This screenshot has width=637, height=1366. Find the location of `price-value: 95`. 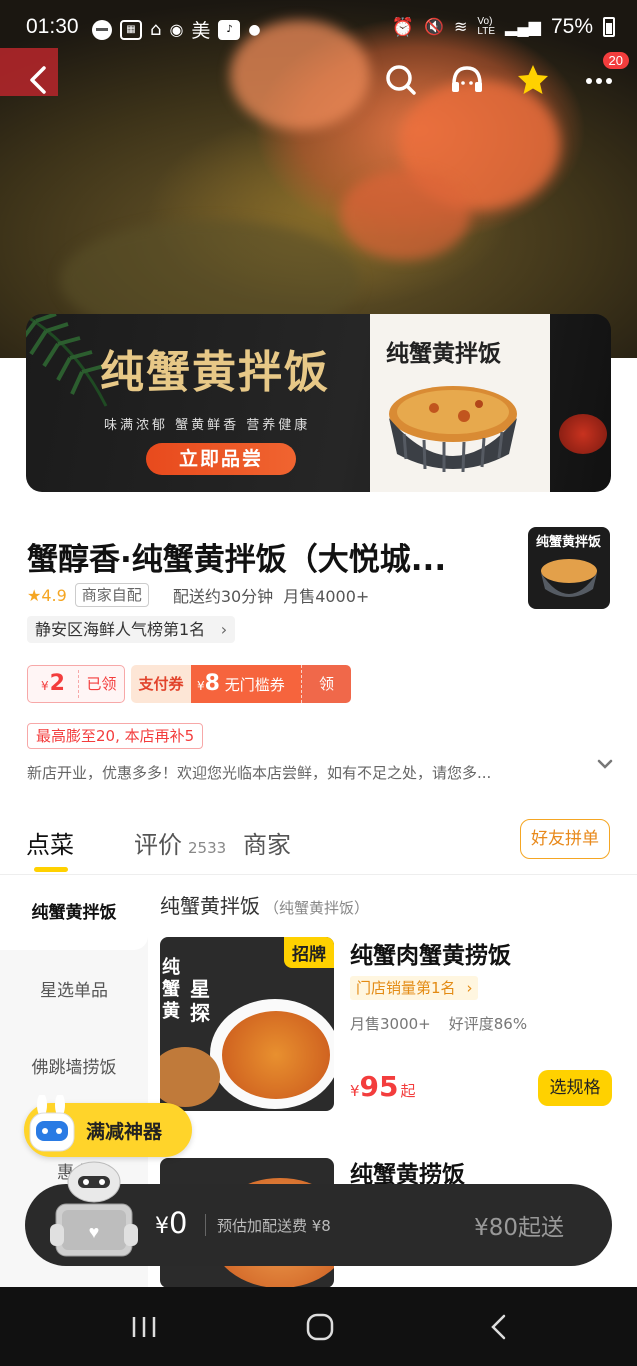

price-value: 95 is located at coordinates (379, 1086).